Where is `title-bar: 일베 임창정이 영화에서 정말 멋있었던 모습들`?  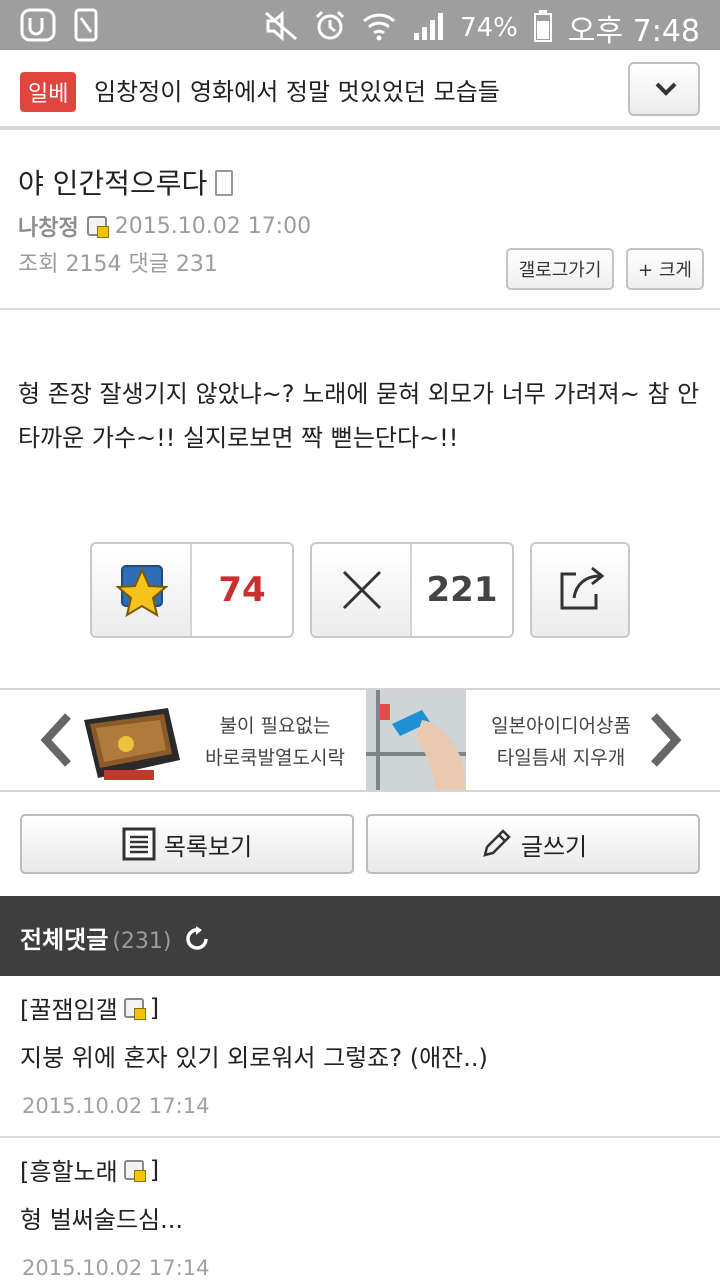
title-bar: 일베 임창정이 영화에서 정말 멋있었던 모습들 is located at coordinates (360, 90).